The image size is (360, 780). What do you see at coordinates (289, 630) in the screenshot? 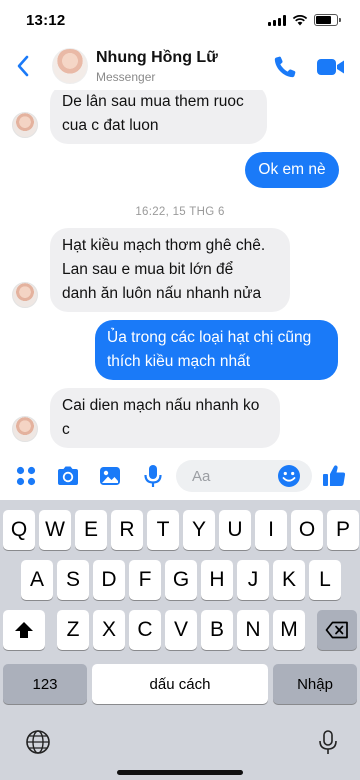
I see `key-m: M` at bounding box center [289, 630].